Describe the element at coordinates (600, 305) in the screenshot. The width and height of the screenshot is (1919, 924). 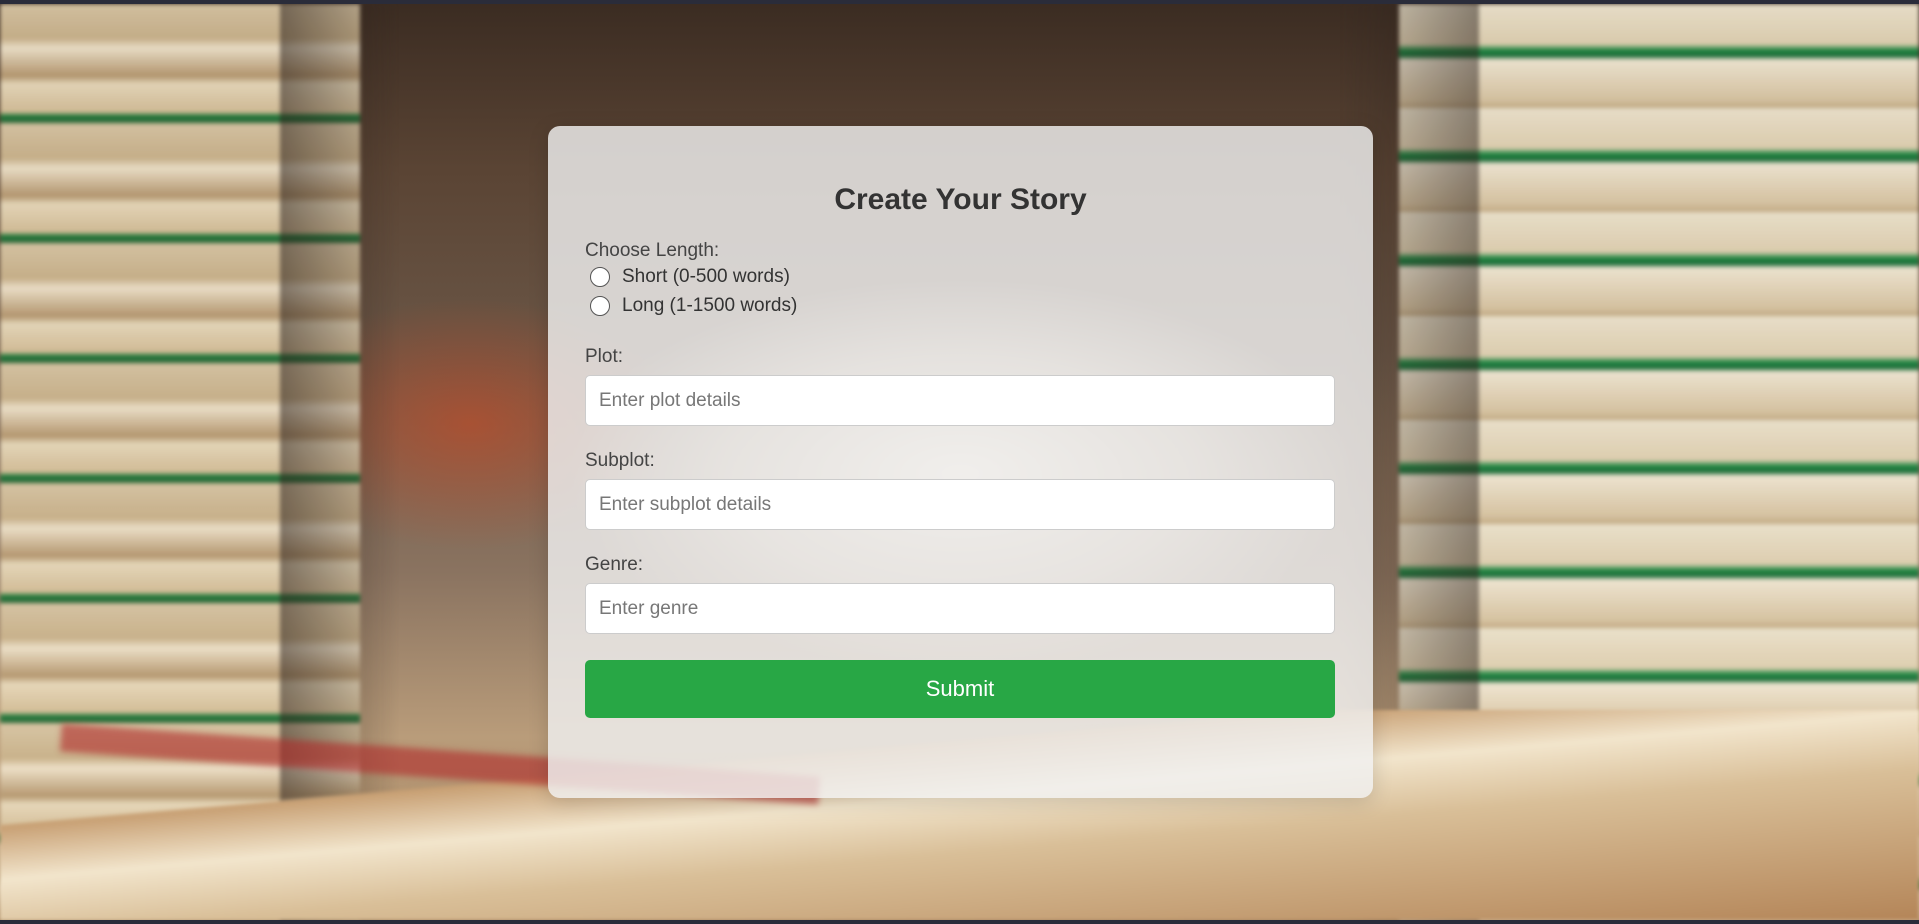
I see `long-radio-button` at that location.